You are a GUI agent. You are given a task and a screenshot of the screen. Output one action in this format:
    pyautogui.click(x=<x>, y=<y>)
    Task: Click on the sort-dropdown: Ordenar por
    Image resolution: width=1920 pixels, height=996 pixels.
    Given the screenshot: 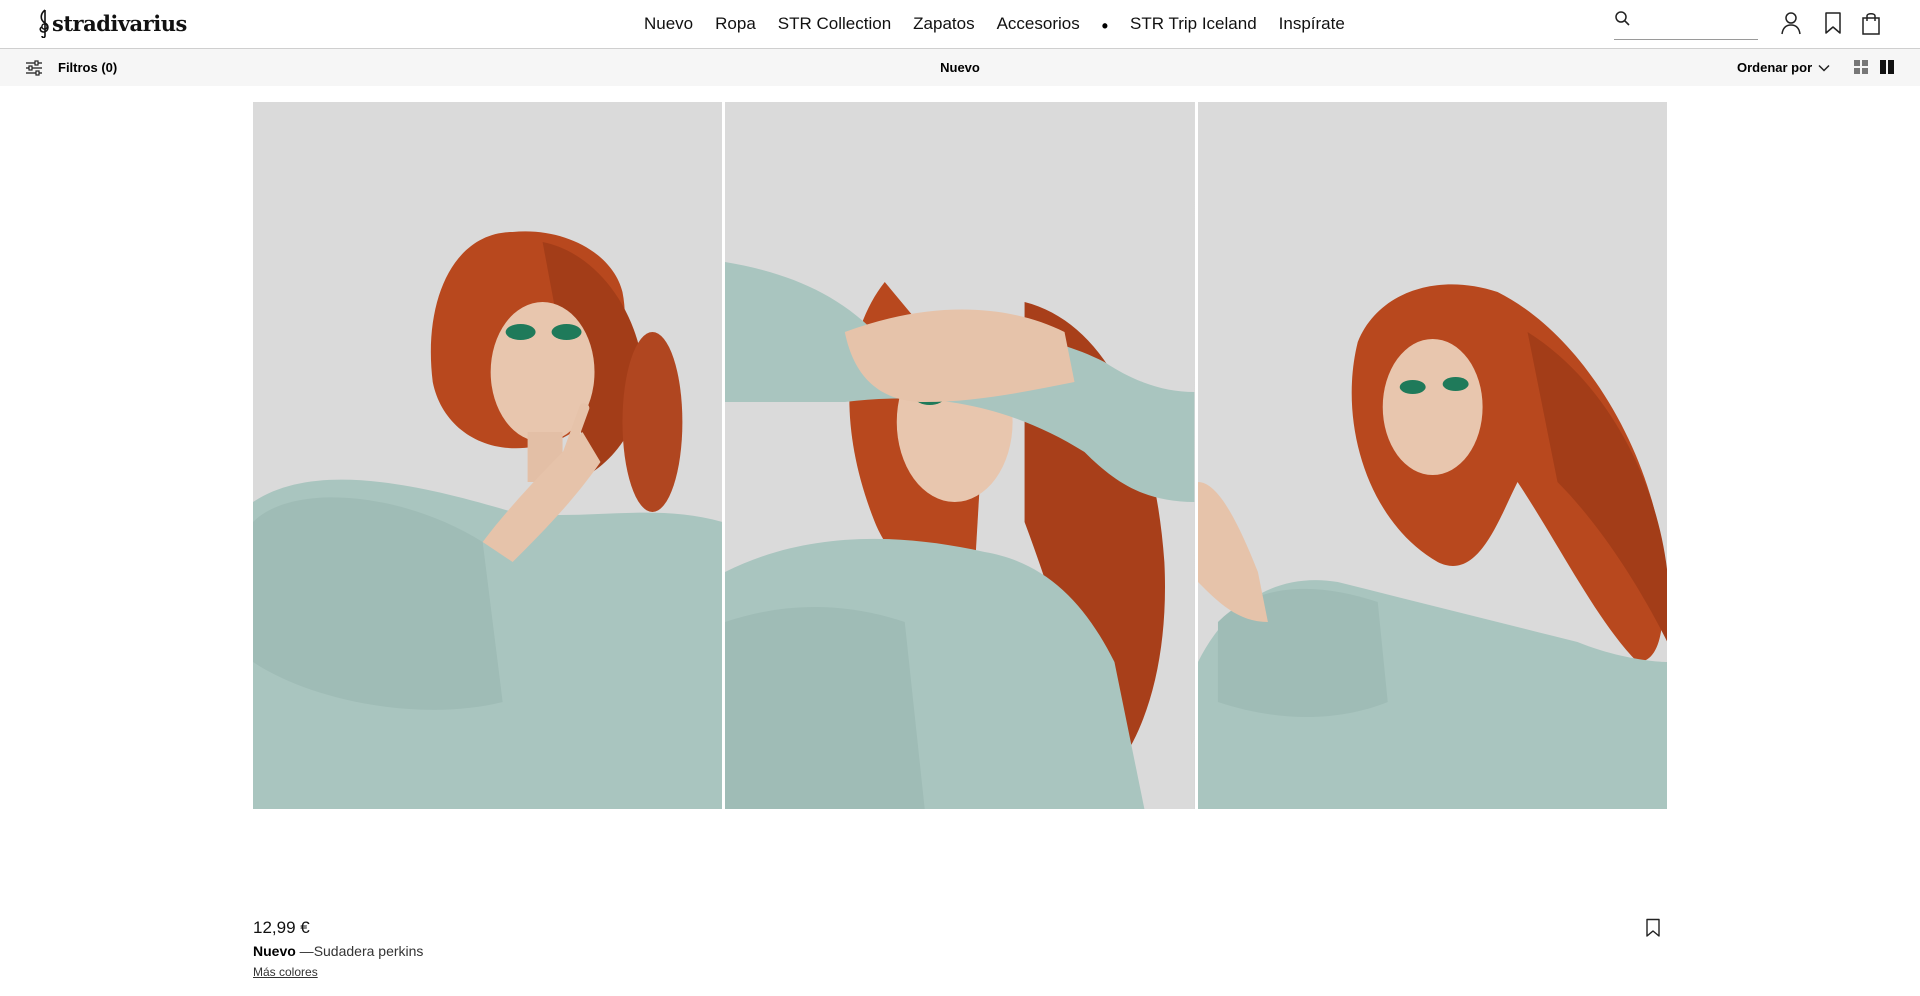 What is the action you would take?
    pyautogui.click(x=1783, y=67)
    